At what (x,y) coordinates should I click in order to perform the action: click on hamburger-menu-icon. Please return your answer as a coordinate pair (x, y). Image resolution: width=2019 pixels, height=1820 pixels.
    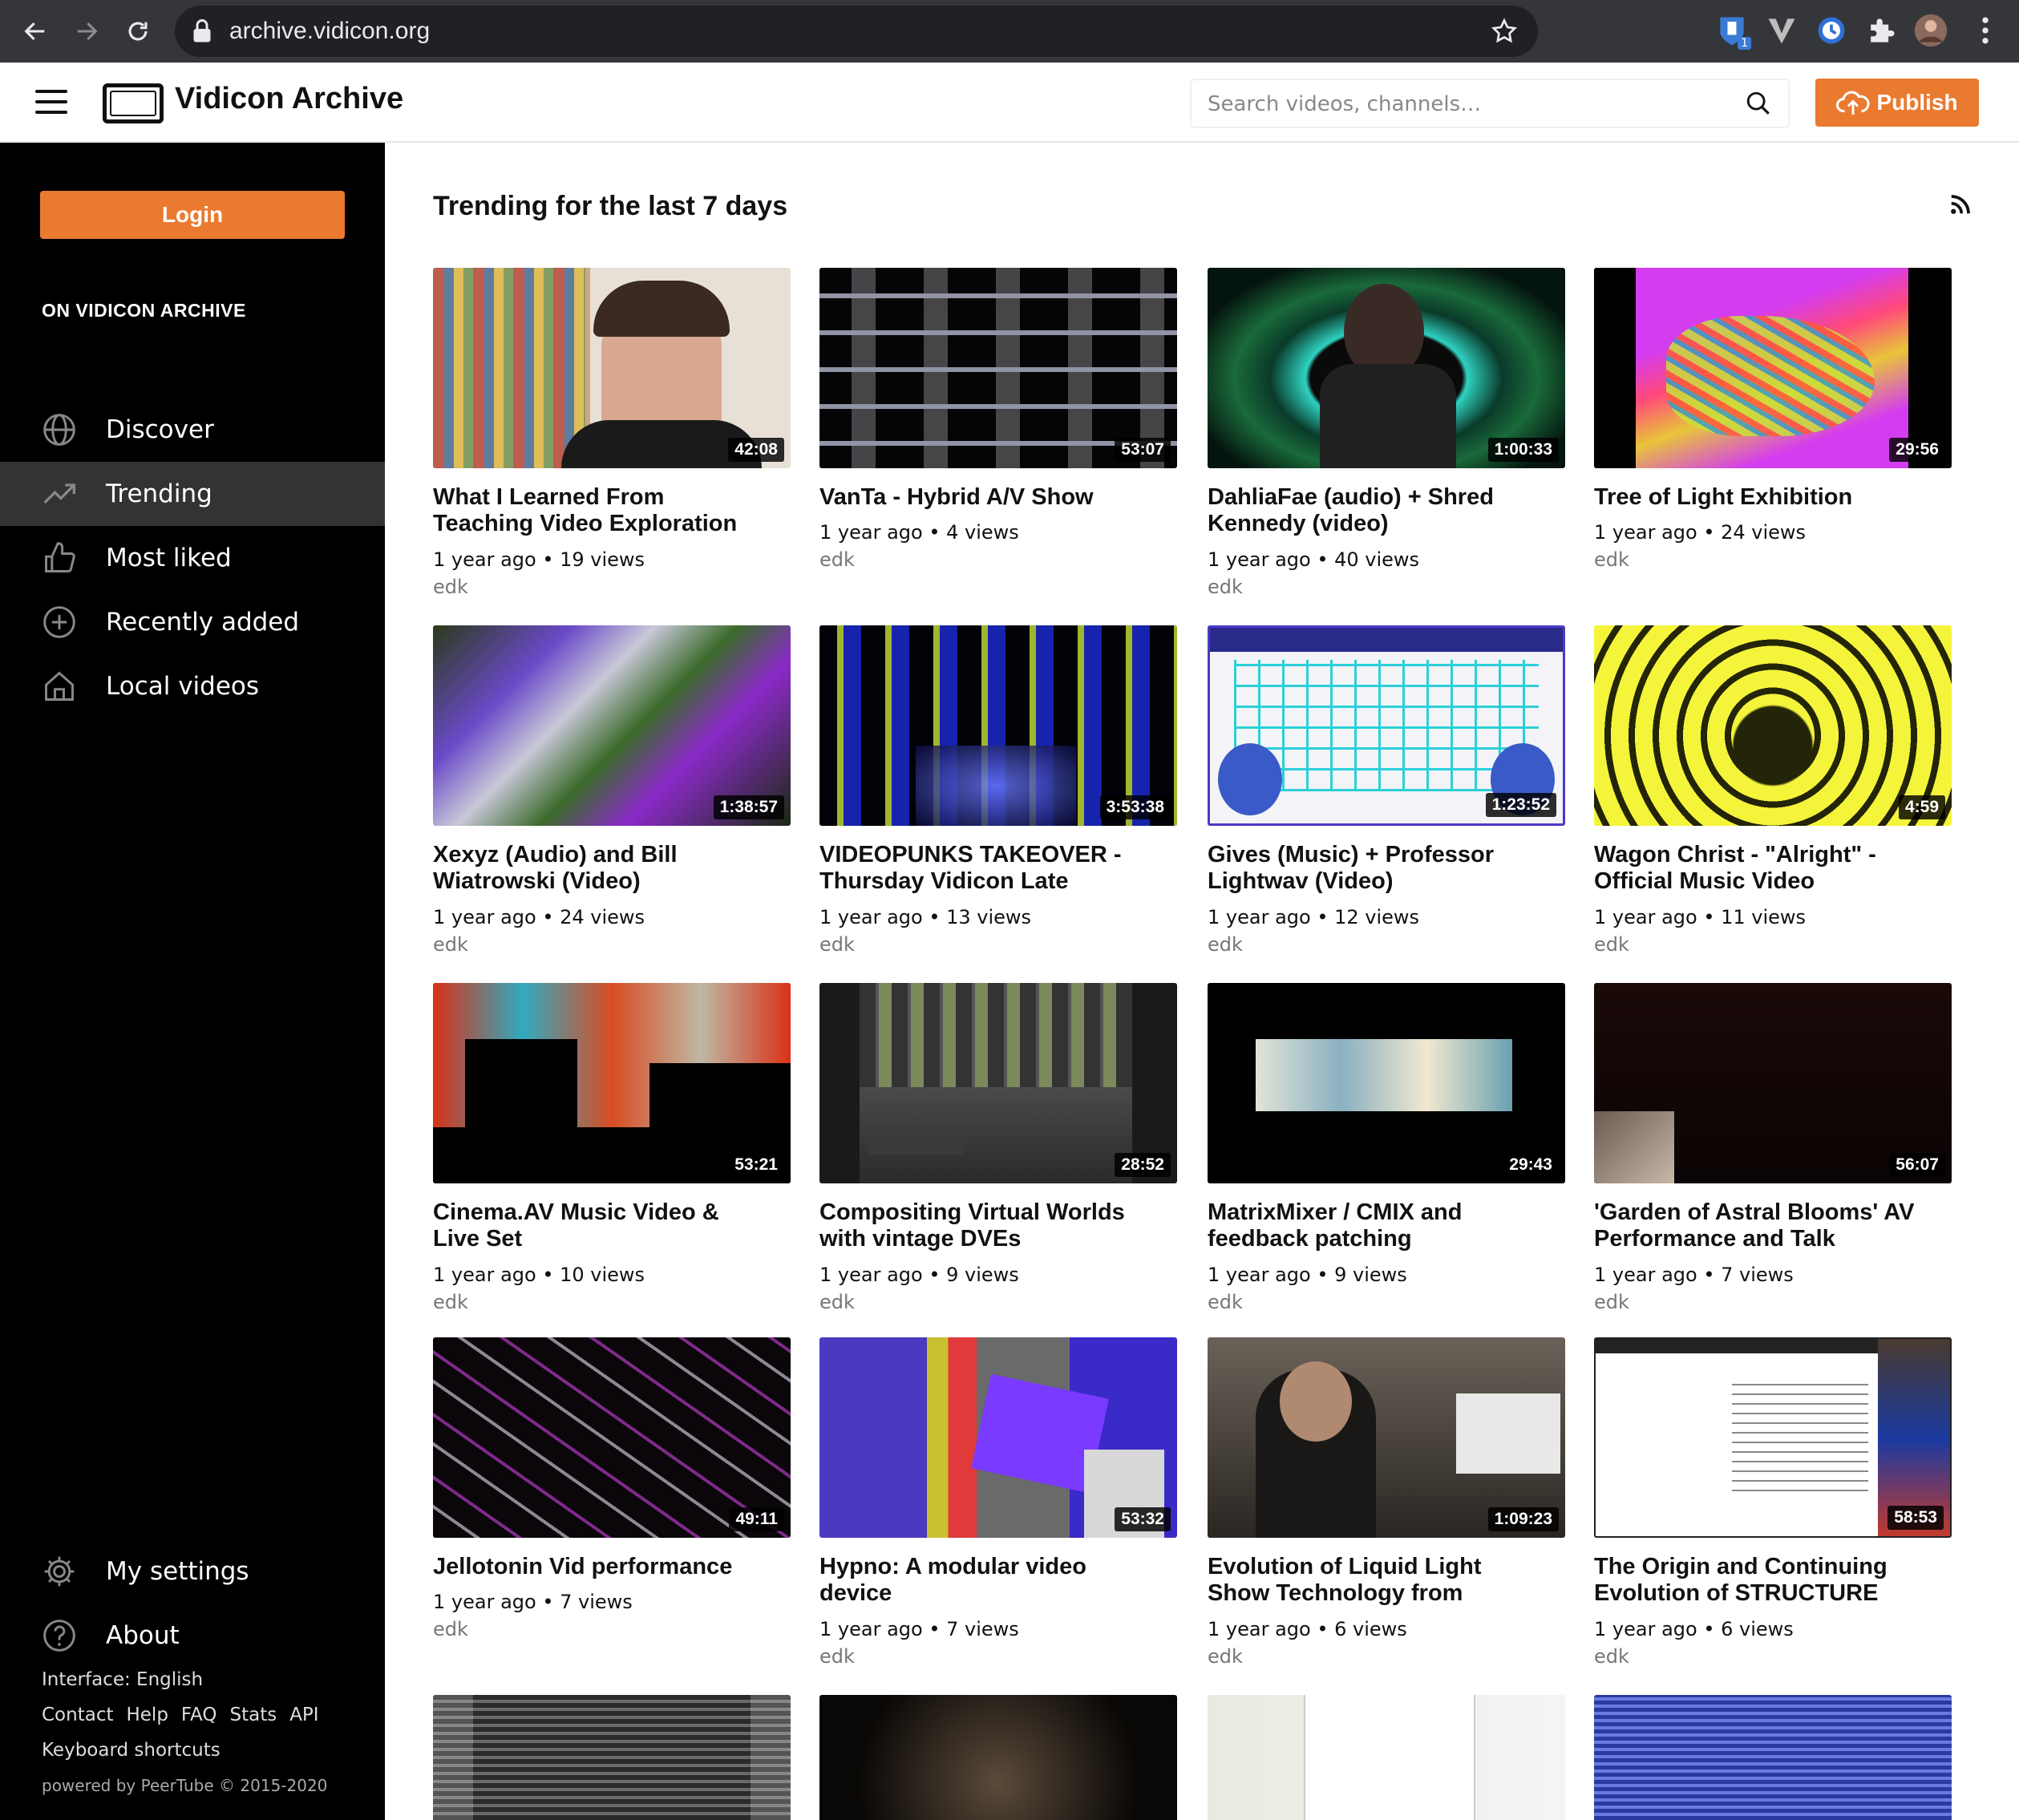
    Looking at the image, I should click on (51, 102).